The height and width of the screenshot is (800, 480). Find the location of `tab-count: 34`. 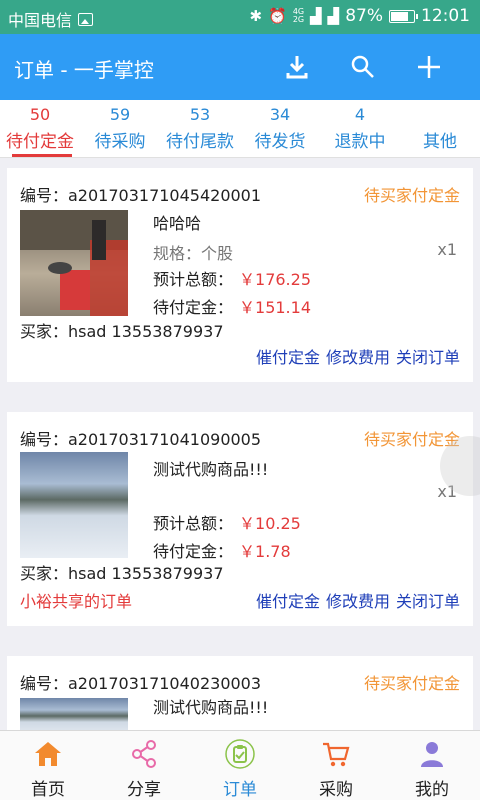

tab-count: 34 is located at coordinates (280, 114).